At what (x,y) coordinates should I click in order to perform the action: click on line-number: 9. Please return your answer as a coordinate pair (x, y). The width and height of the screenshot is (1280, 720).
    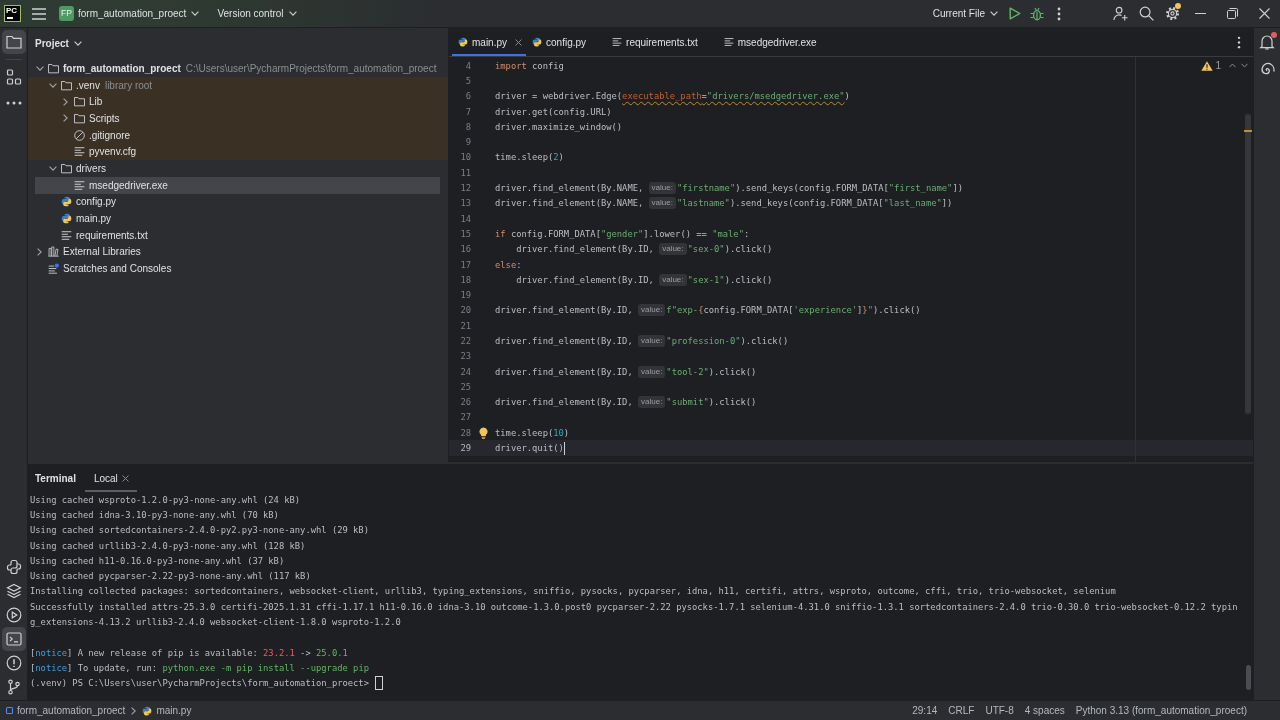
    Looking at the image, I should click on (467, 142).